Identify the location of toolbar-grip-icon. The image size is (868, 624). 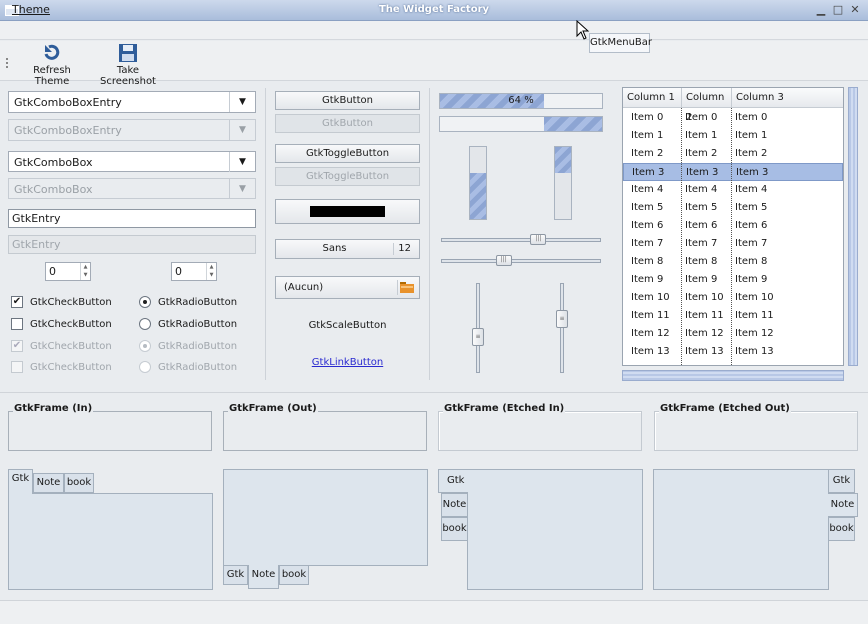
(7, 63).